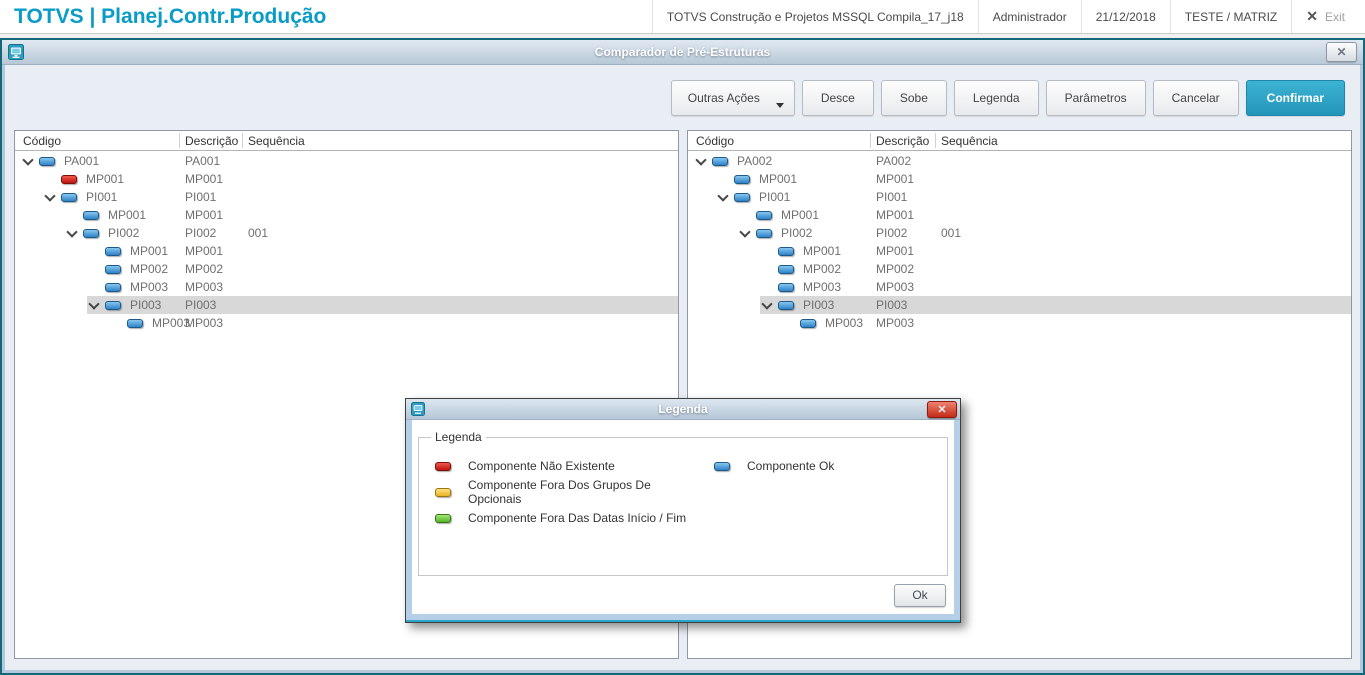  Describe the element at coordinates (913, 98) in the screenshot. I see `sobe-button: Sobe` at that location.